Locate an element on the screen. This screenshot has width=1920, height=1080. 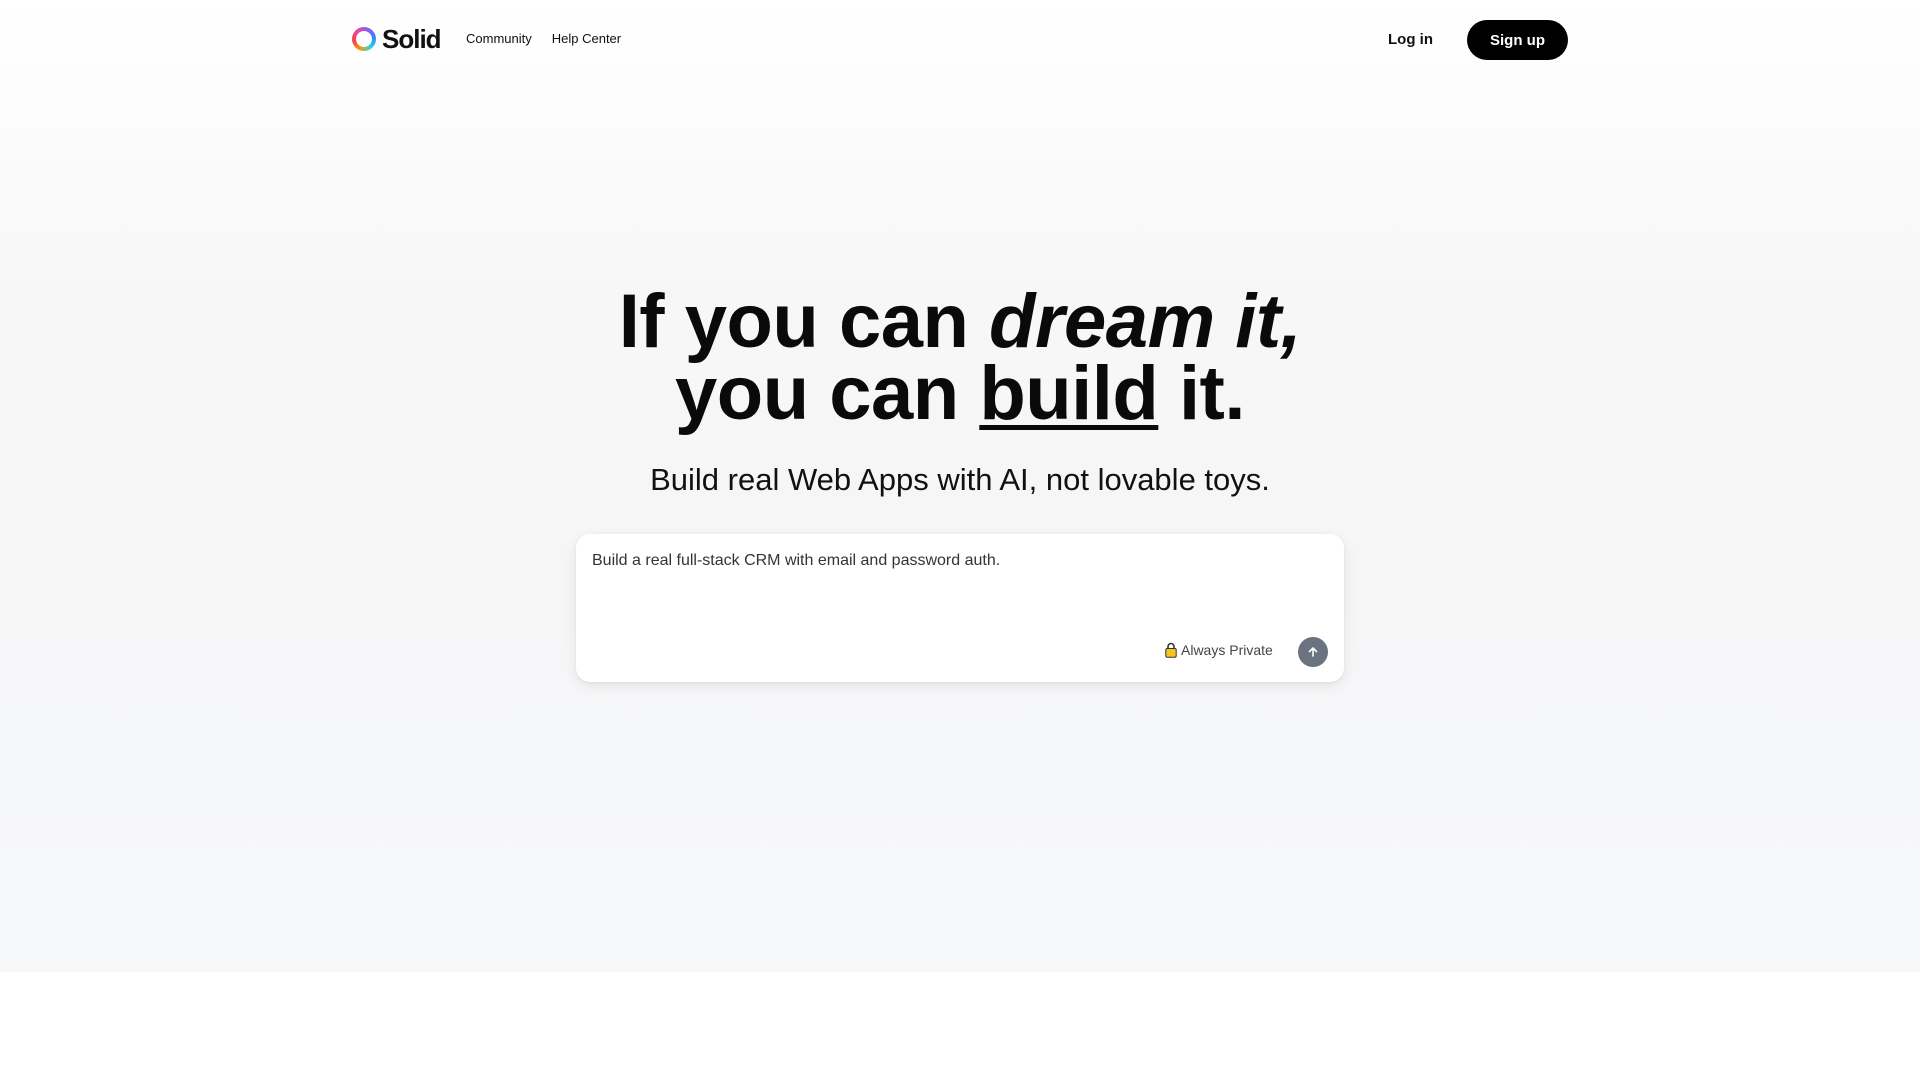
logo: Solid is located at coordinates (397, 38).